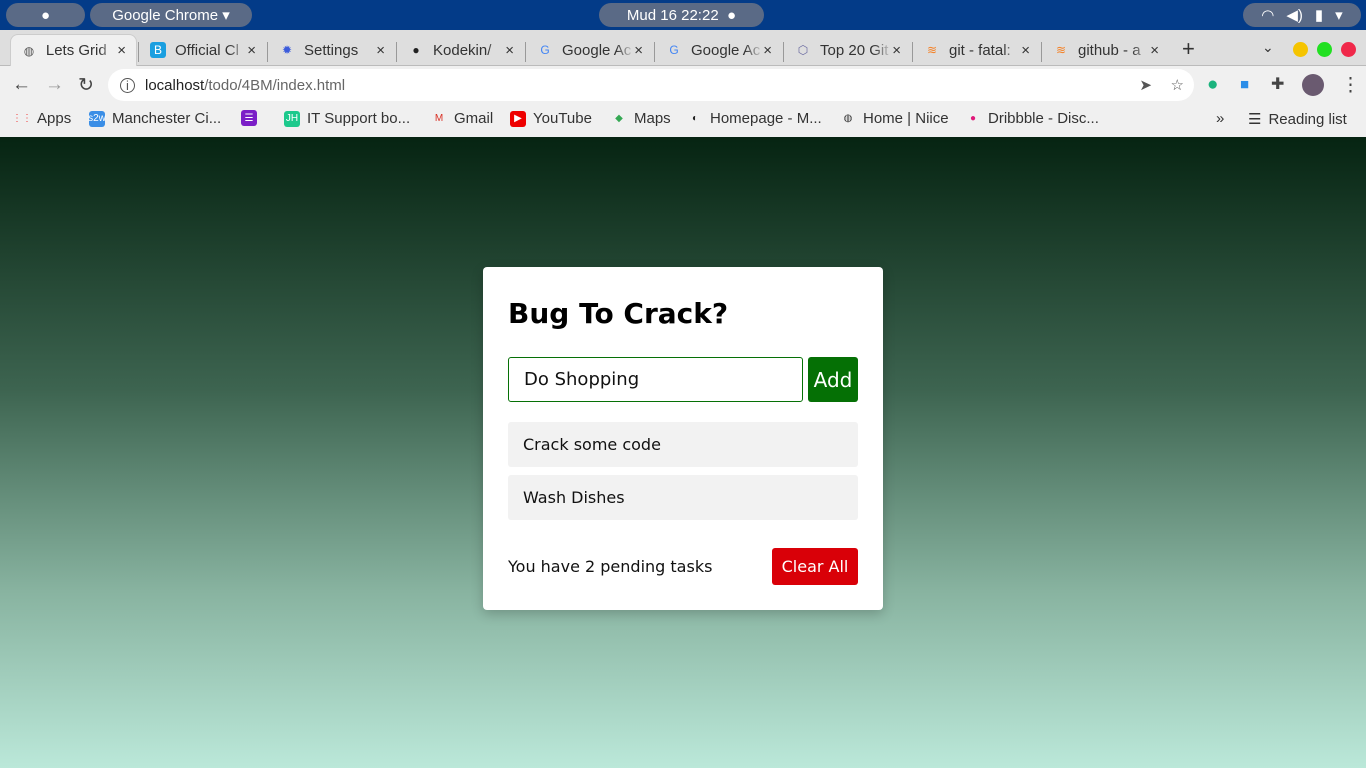  What do you see at coordinates (1268, 47) in the screenshot?
I see `tab-search-icon: ⌄` at bounding box center [1268, 47].